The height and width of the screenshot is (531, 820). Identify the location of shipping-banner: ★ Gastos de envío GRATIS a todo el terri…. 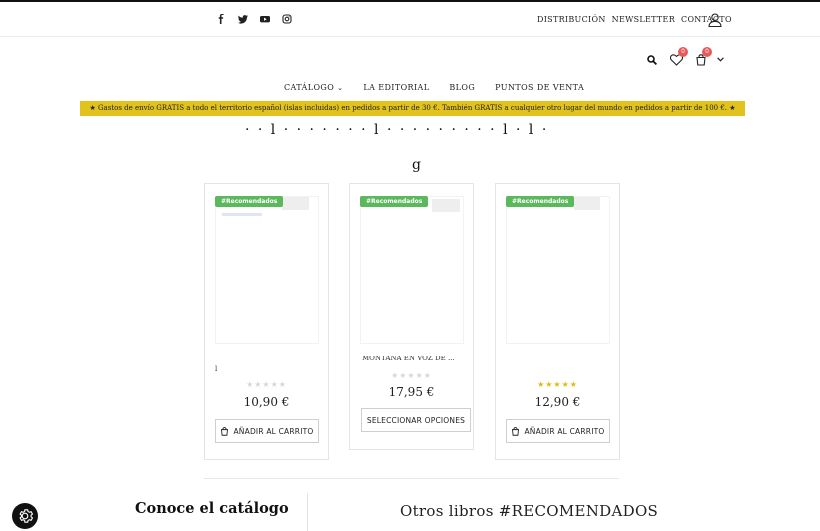
(412, 108).